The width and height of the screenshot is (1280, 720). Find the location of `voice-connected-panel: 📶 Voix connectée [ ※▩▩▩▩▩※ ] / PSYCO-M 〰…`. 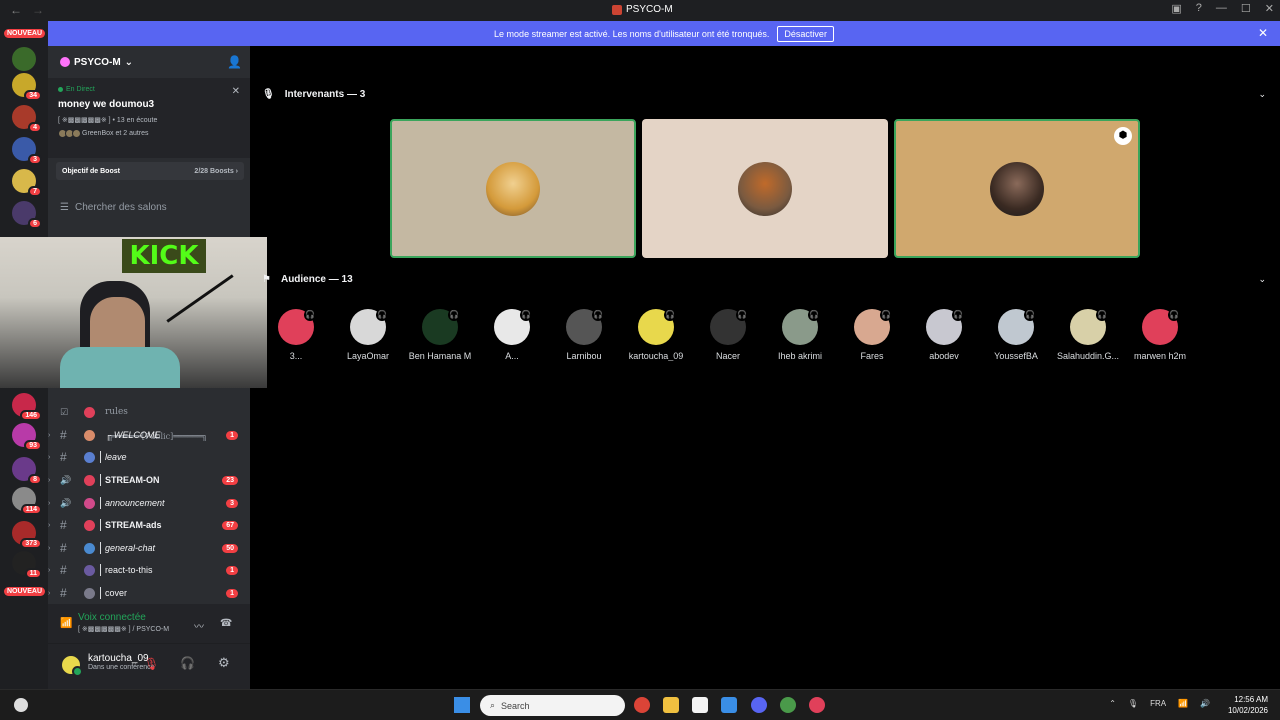

voice-connected-panel: 📶 Voix connectée [ ※▩▩▩▩▩※ ] / PSYCO-M 〰… is located at coordinates (149, 624).